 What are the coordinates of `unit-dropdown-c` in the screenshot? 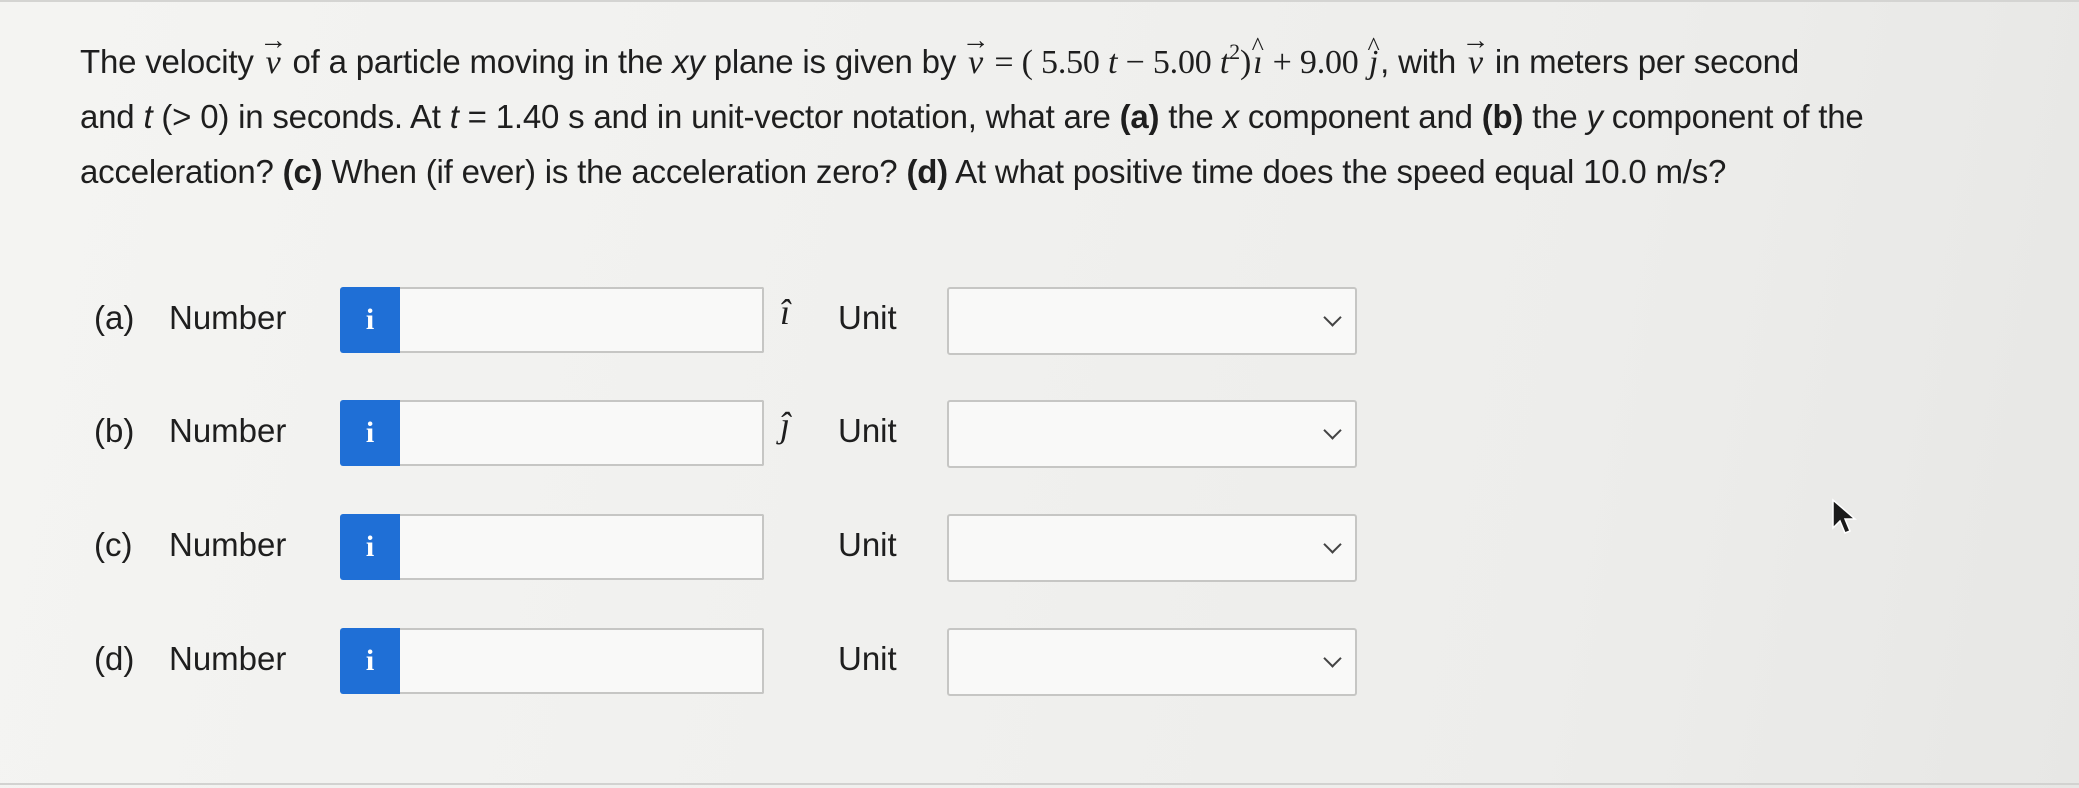 It's located at (1152, 548).